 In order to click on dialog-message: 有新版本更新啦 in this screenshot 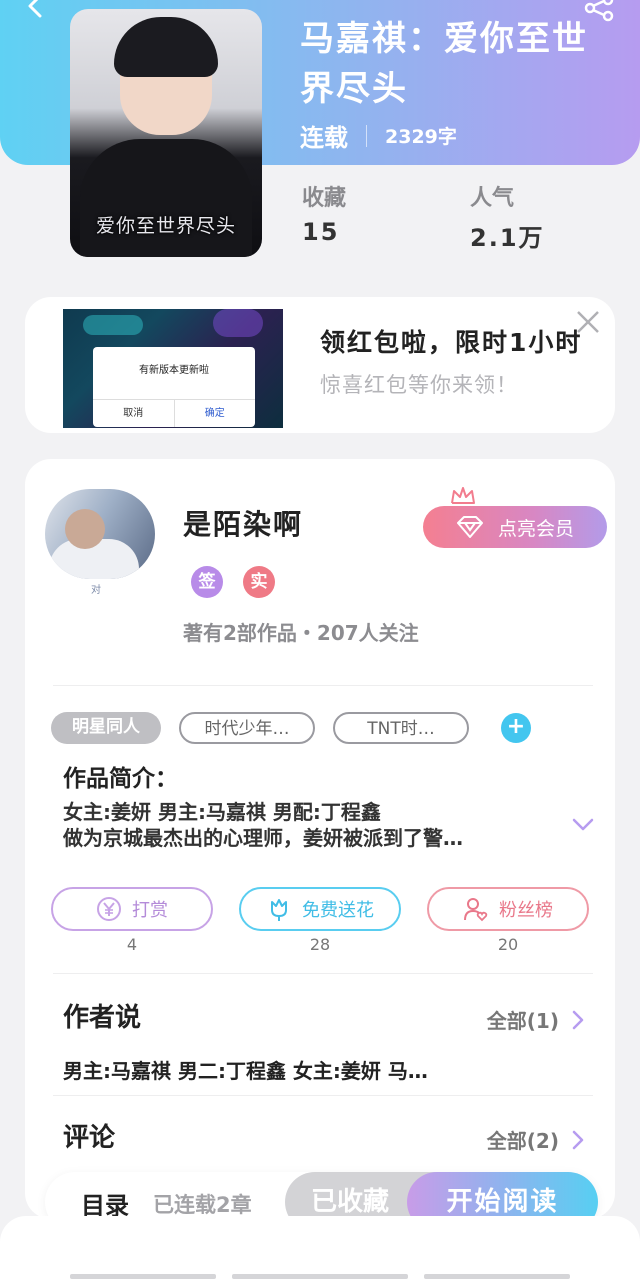, I will do `click(174, 370)`.